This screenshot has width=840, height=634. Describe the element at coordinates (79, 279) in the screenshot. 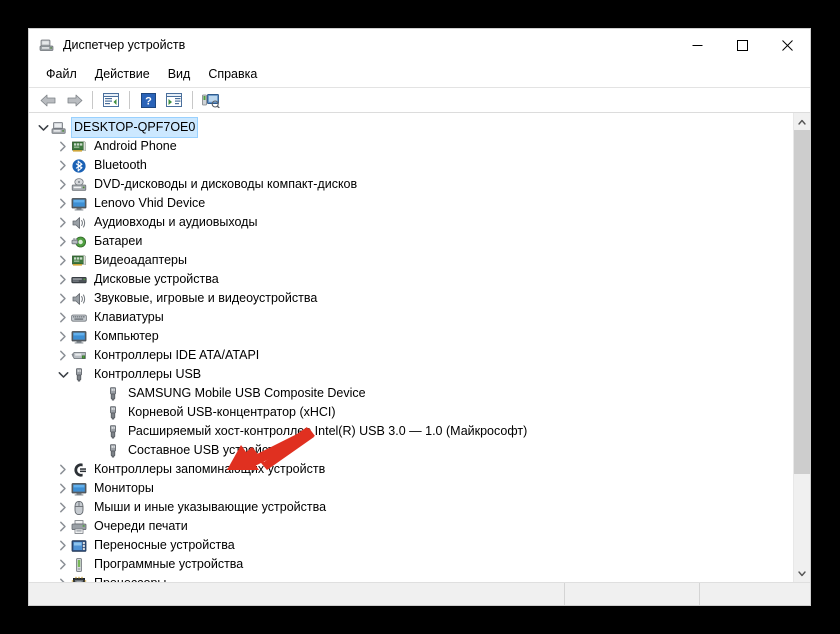

I see `disk-drive-icon` at that location.